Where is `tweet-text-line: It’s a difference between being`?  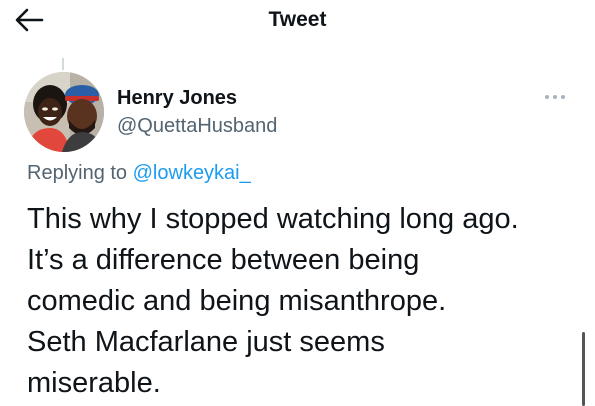 tweet-text-line: It’s a difference between being is located at coordinates (223, 260).